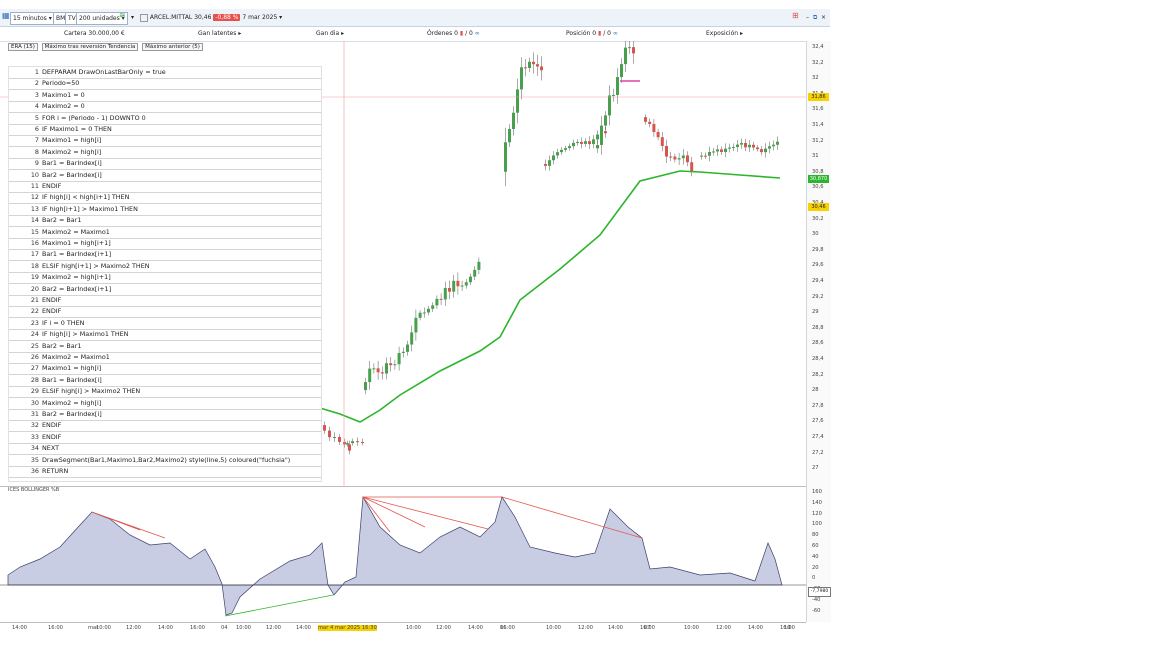 The width and height of the screenshot is (1152, 648). What do you see at coordinates (403, 554) in the screenshot?
I see `oscillator-chart` at bounding box center [403, 554].